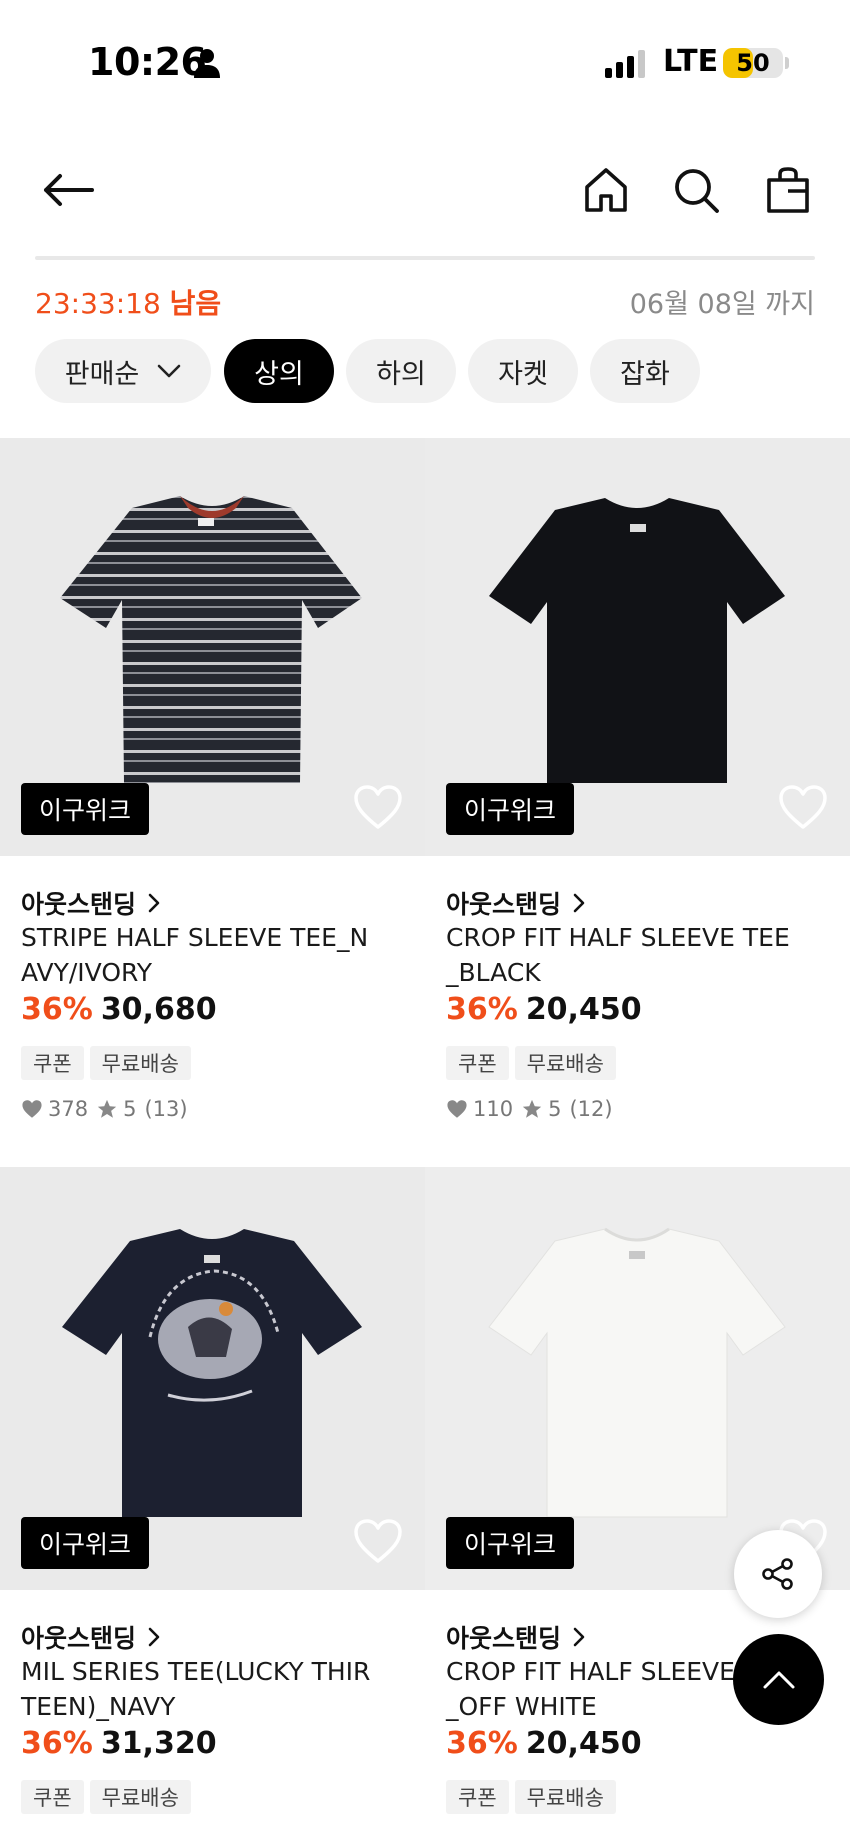 Image resolution: width=850 pixels, height=1842 pixels. Describe the element at coordinates (691, 61) in the screenshot. I see `network-label: LTE` at that location.